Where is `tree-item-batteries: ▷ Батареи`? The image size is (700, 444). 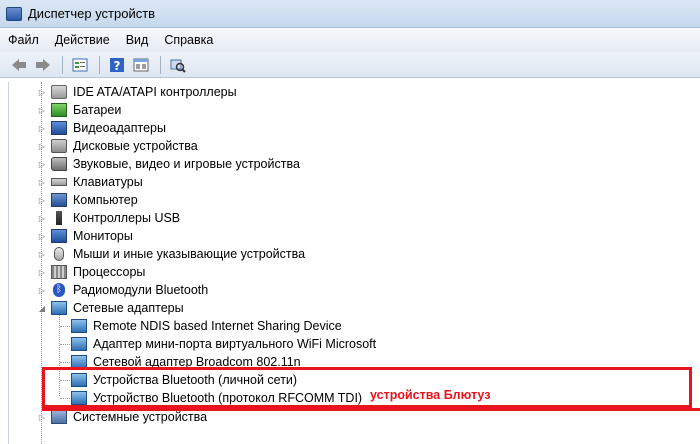 tree-item-batteries: ▷ Батареи is located at coordinates (79, 110).